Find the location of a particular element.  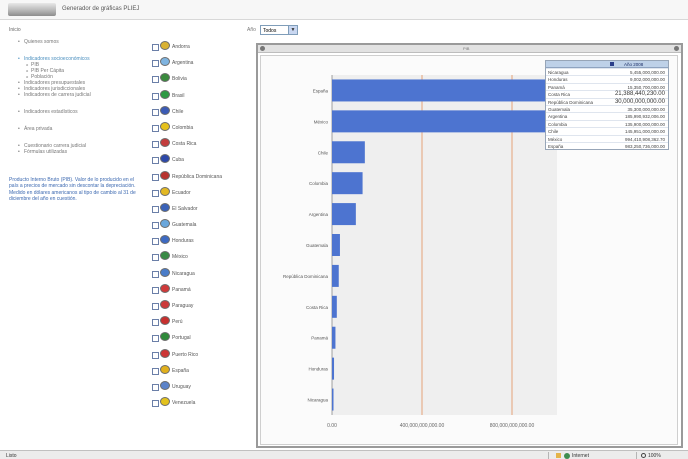

country-label: Nicaragua is located at coordinates (183, 273).